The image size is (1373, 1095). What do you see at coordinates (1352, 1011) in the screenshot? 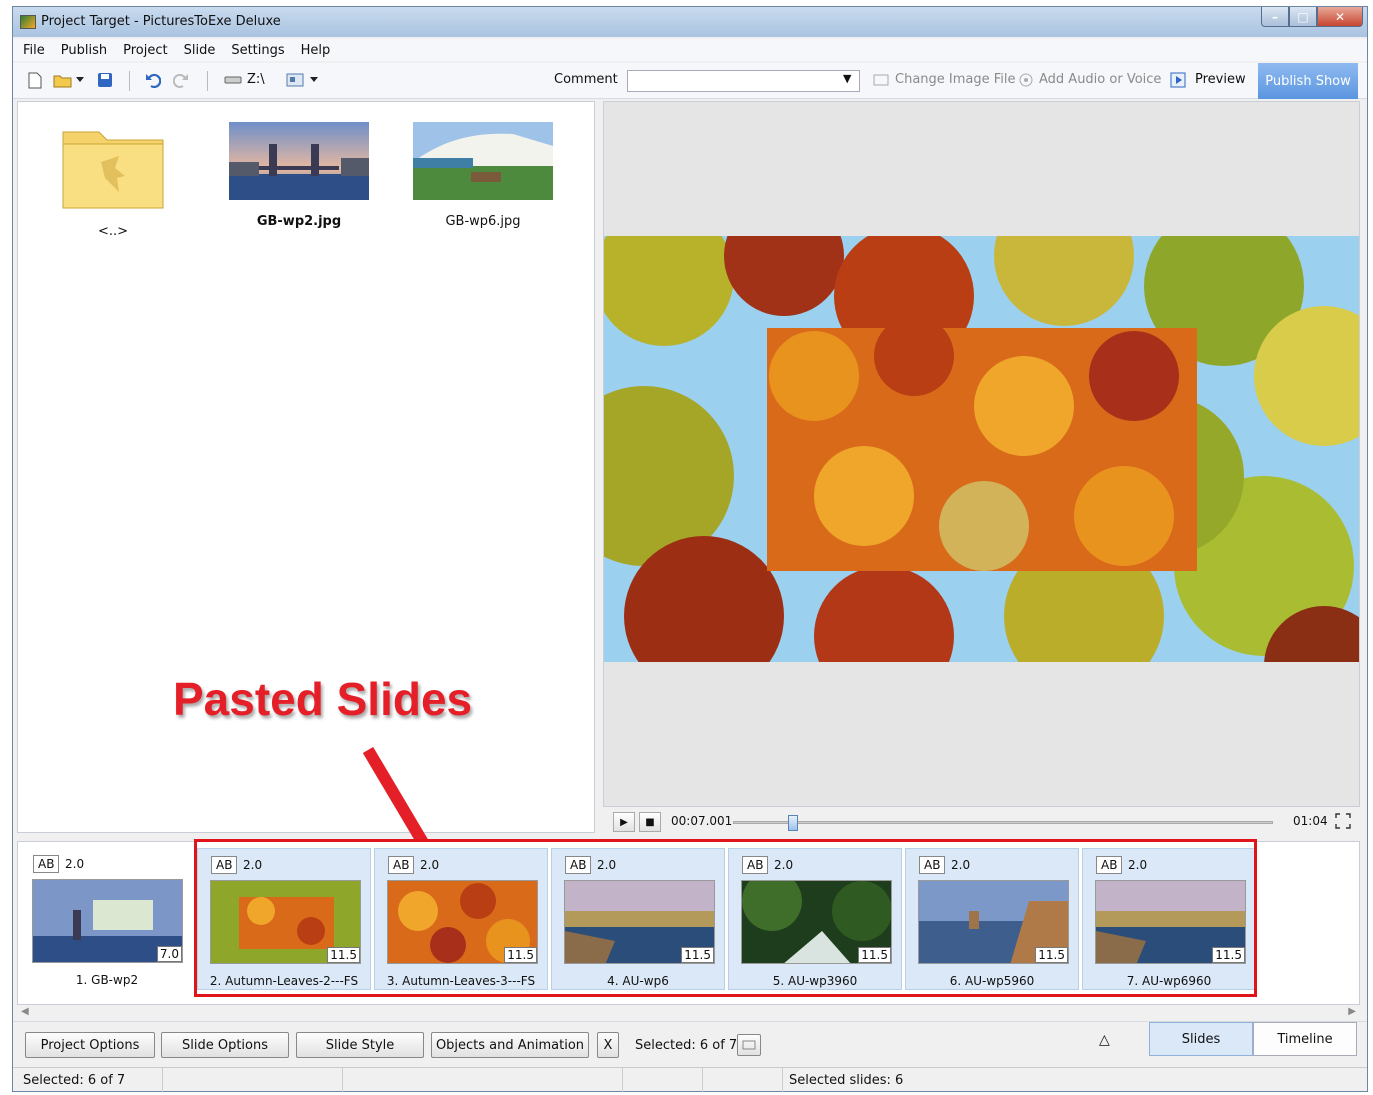
I see `scroll-right-icon: ▶` at bounding box center [1352, 1011].